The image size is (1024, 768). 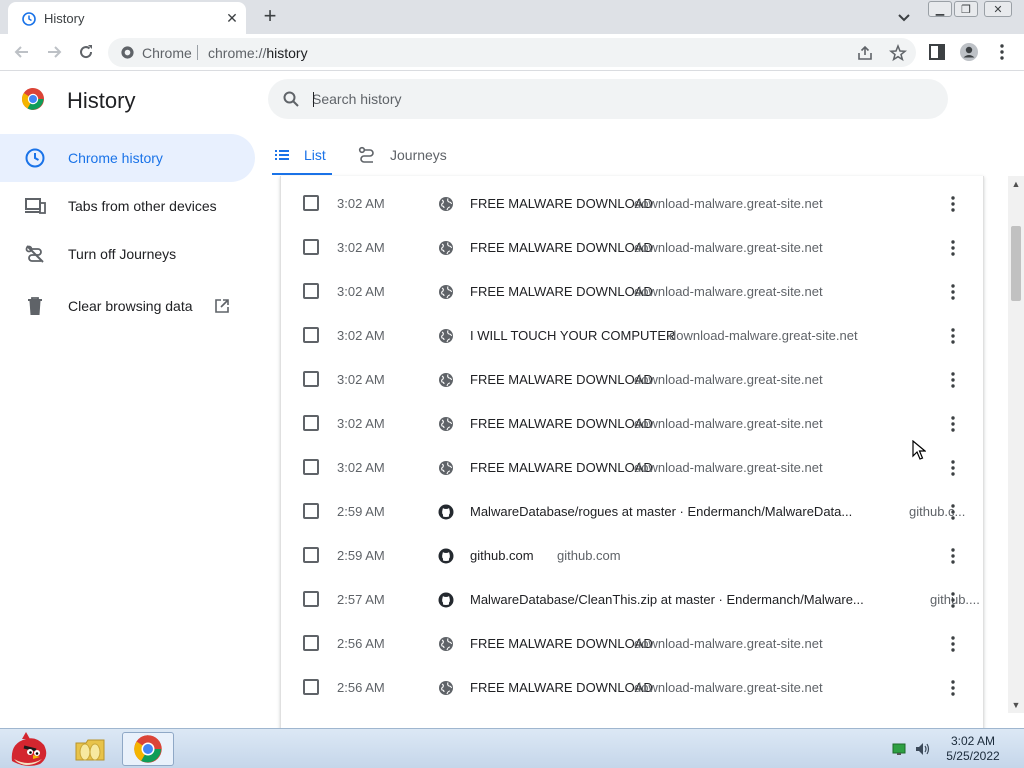 I want to click on chevron-down-icon, so click(x=904, y=17).